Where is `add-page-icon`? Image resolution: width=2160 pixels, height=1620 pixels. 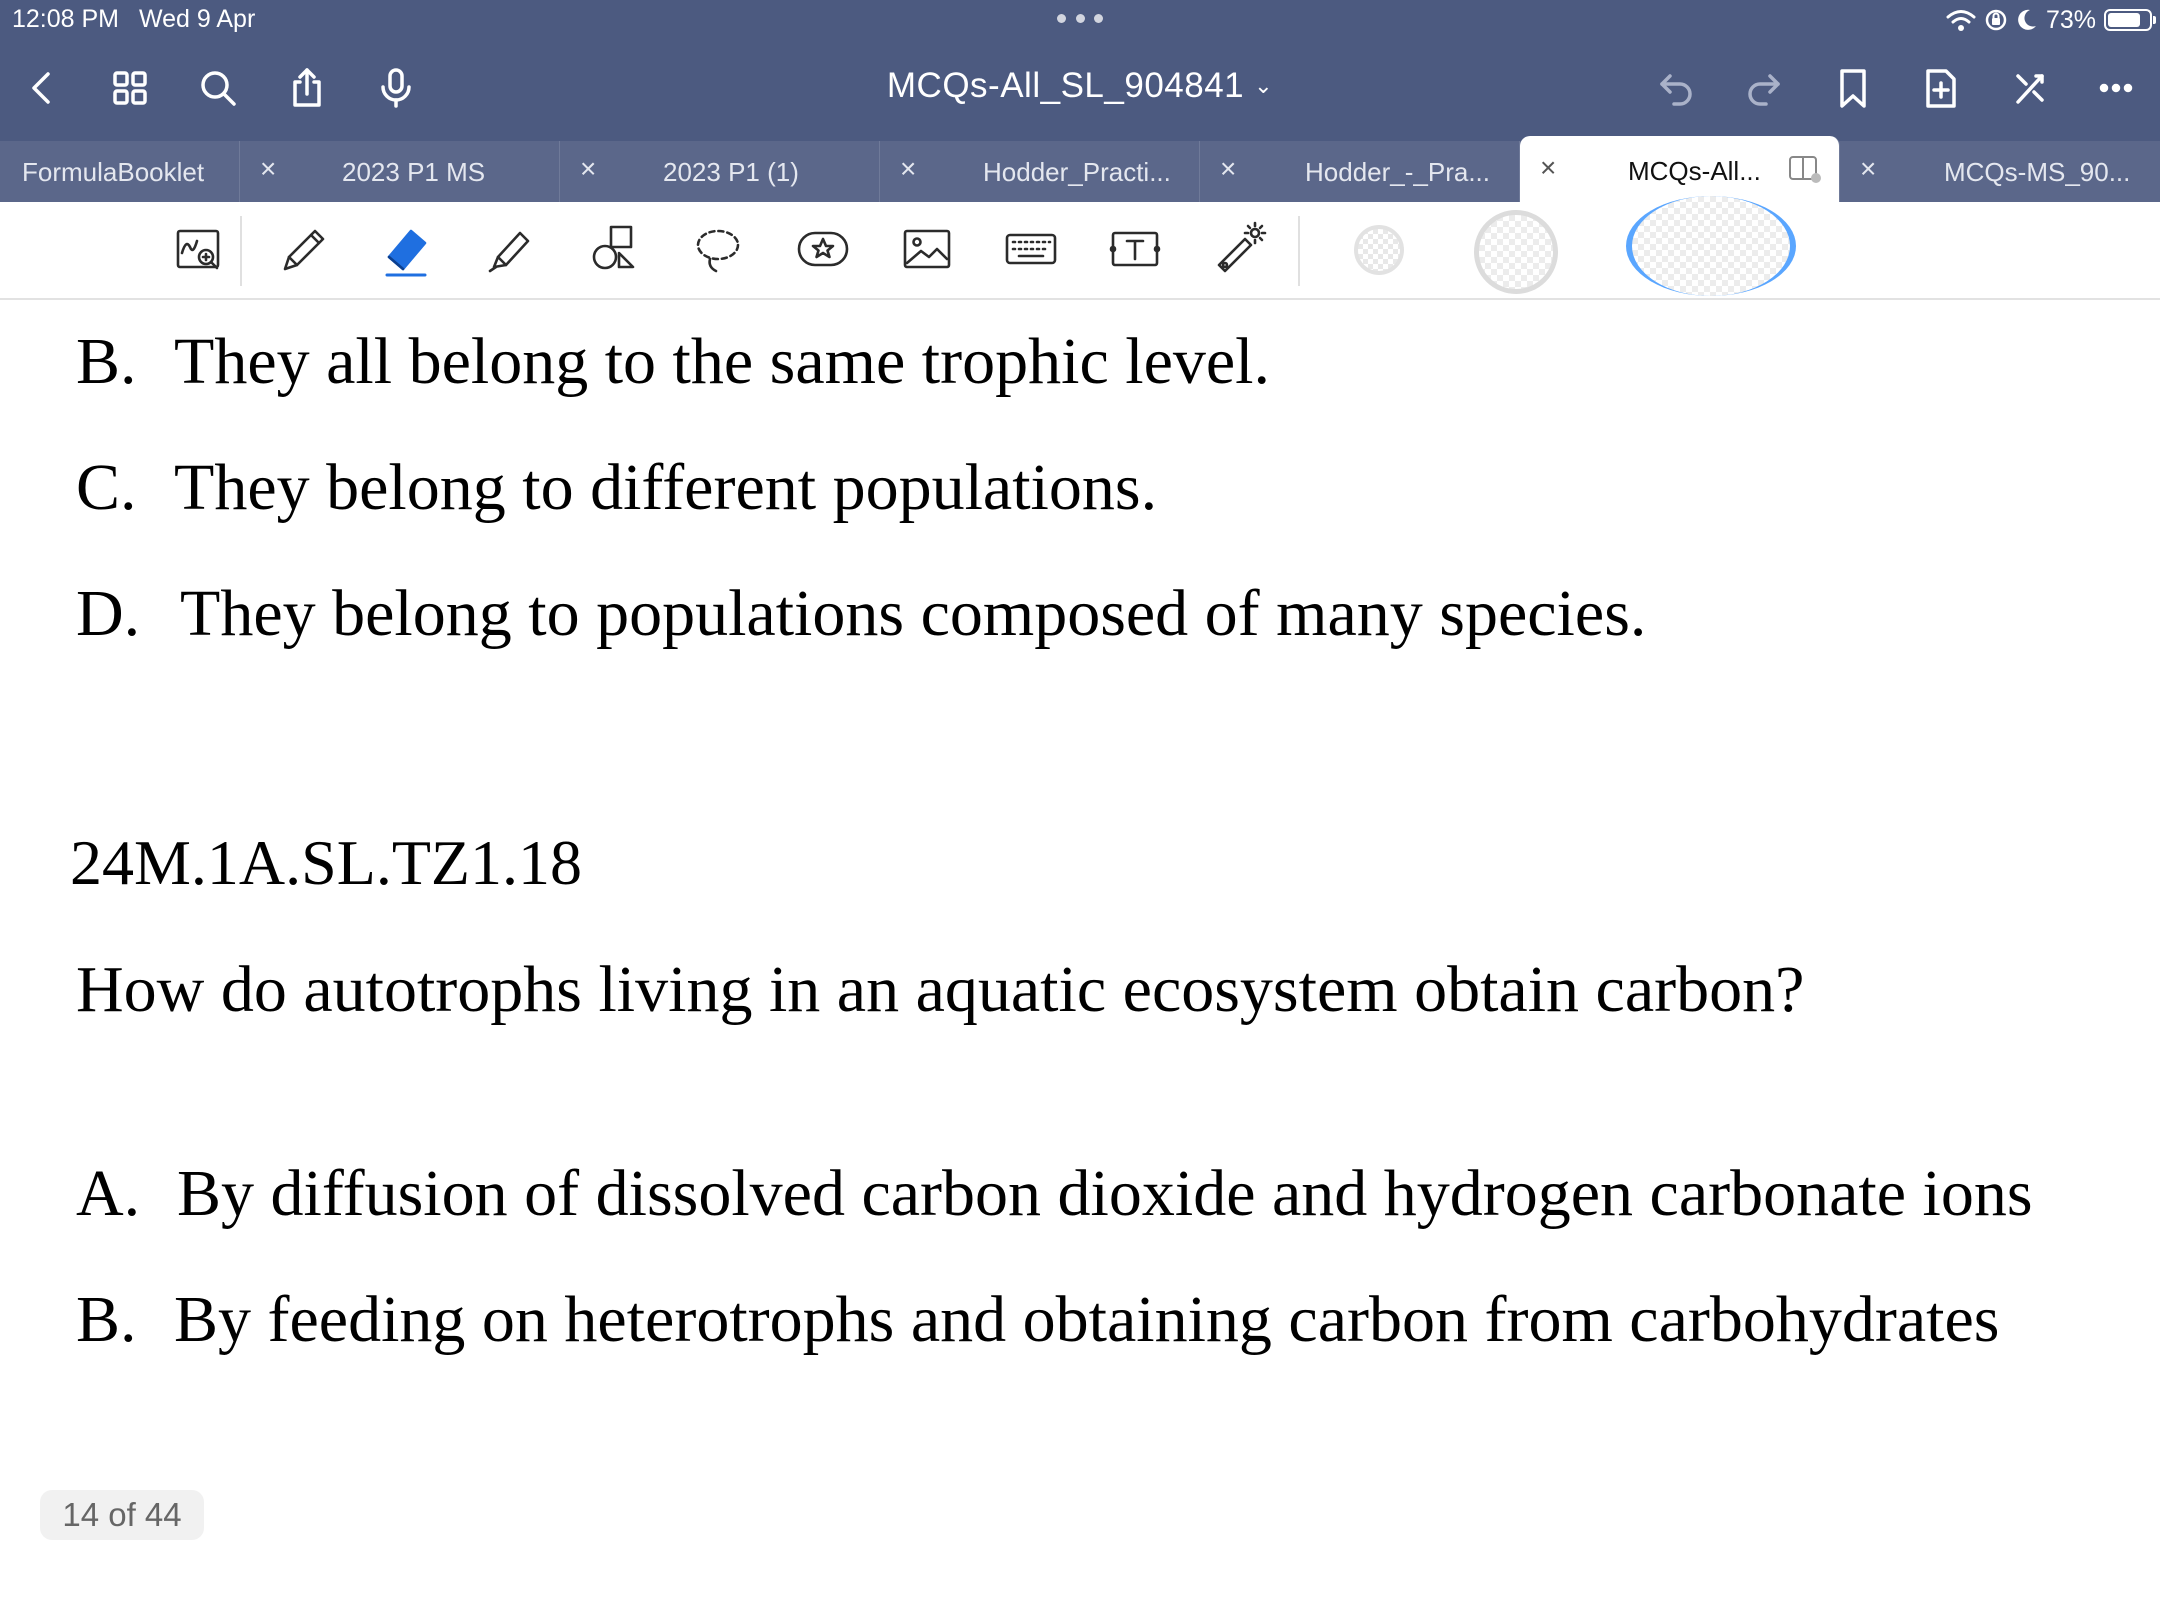
add-page-icon is located at coordinates (1941, 88).